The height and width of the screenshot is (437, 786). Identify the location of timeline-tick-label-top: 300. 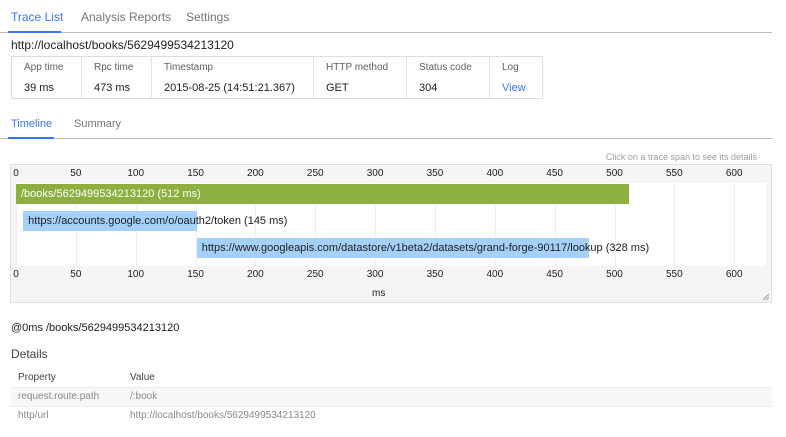
(375, 173).